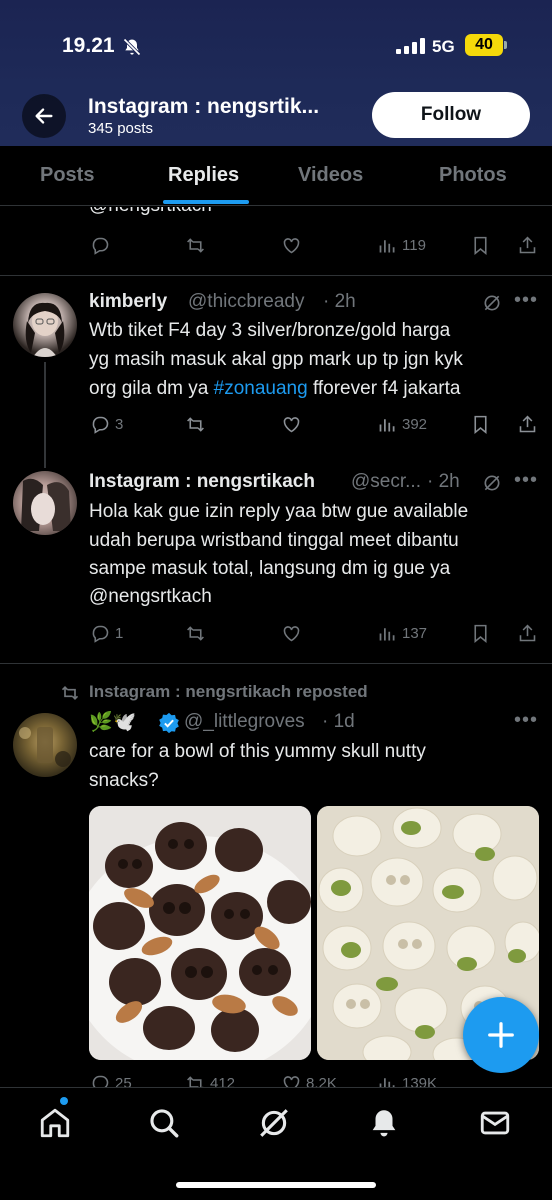  What do you see at coordinates (111, 1080) in the screenshot?
I see `reply-action: 25` at bounding box center [111, 1080].